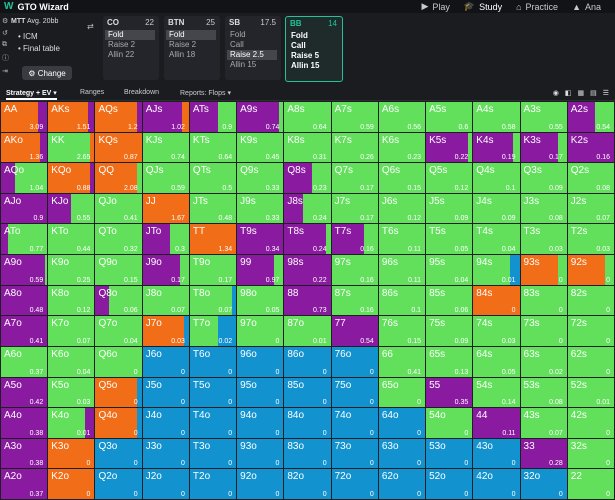  What do you see at coordinates (119, 270) in the screenshot?
I see `hand-cell-q9o: Q9o 0.15` at bounding box center [119, 270].